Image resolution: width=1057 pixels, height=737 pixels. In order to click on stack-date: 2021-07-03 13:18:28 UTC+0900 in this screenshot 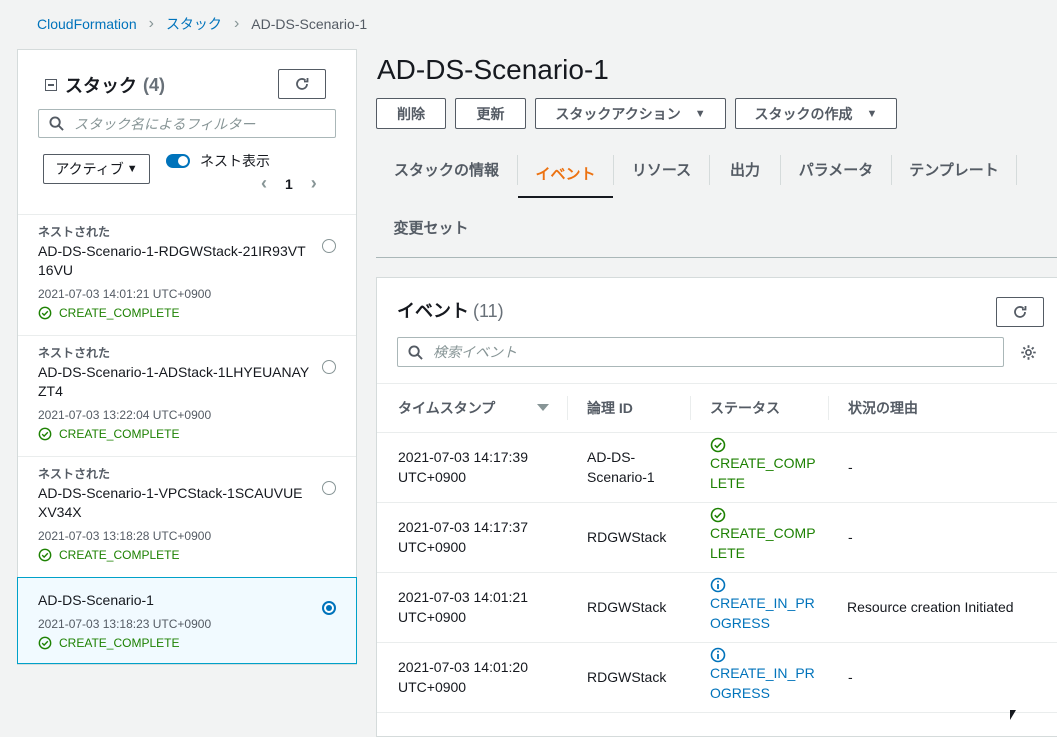, I will do `click(125, 536)`.